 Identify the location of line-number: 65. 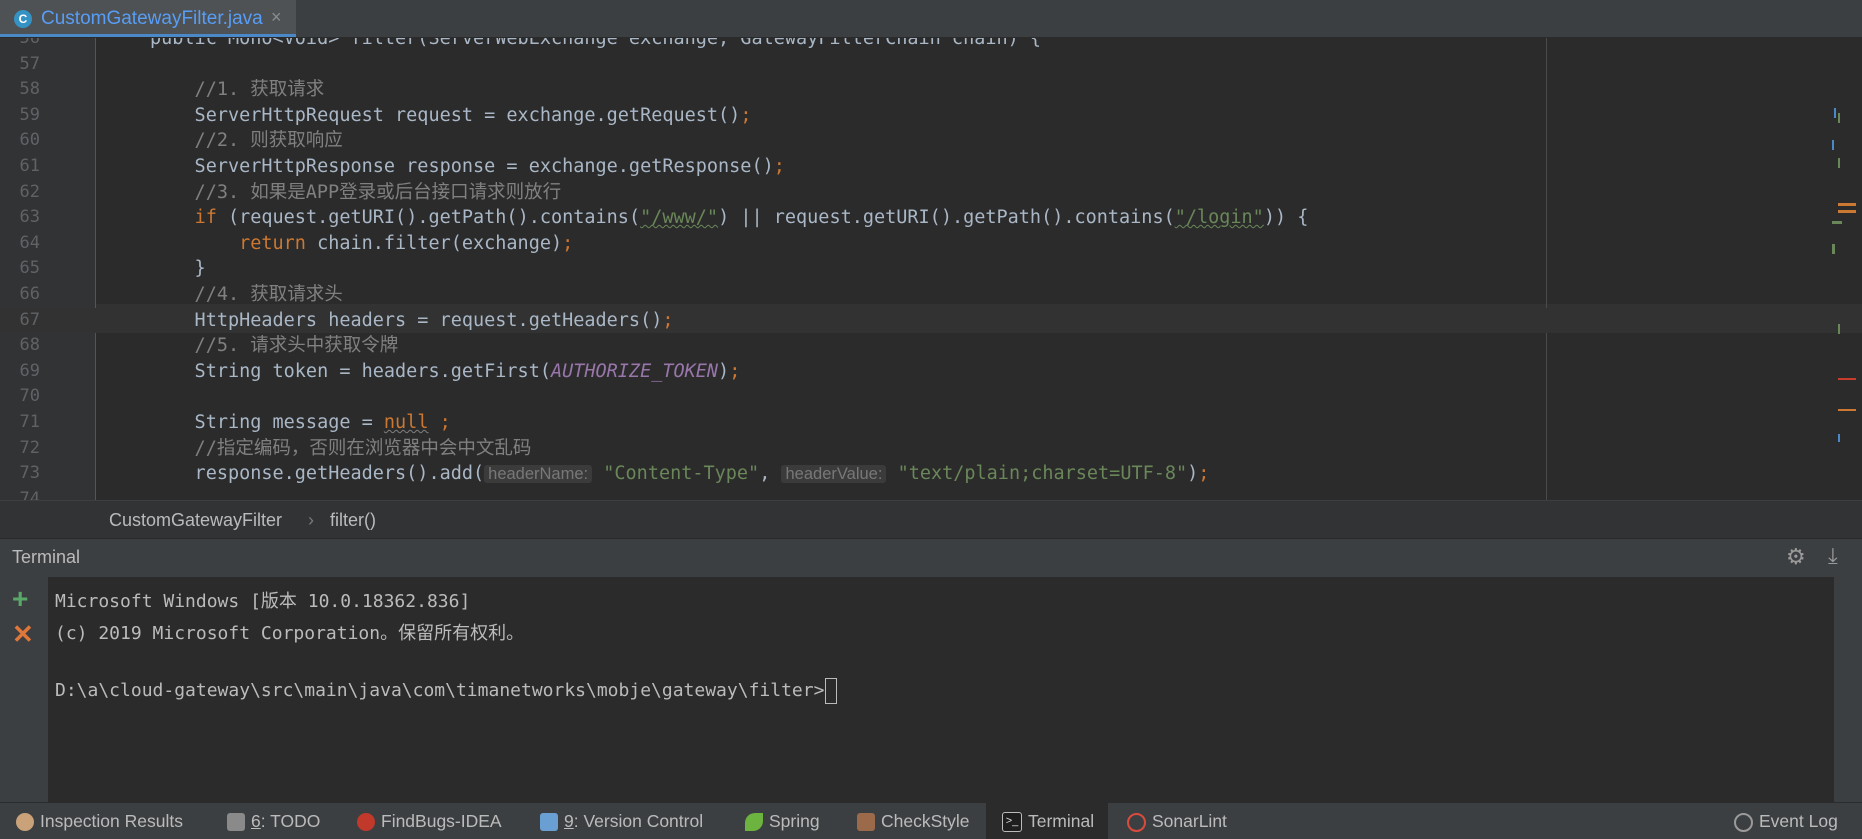
(29, 268).